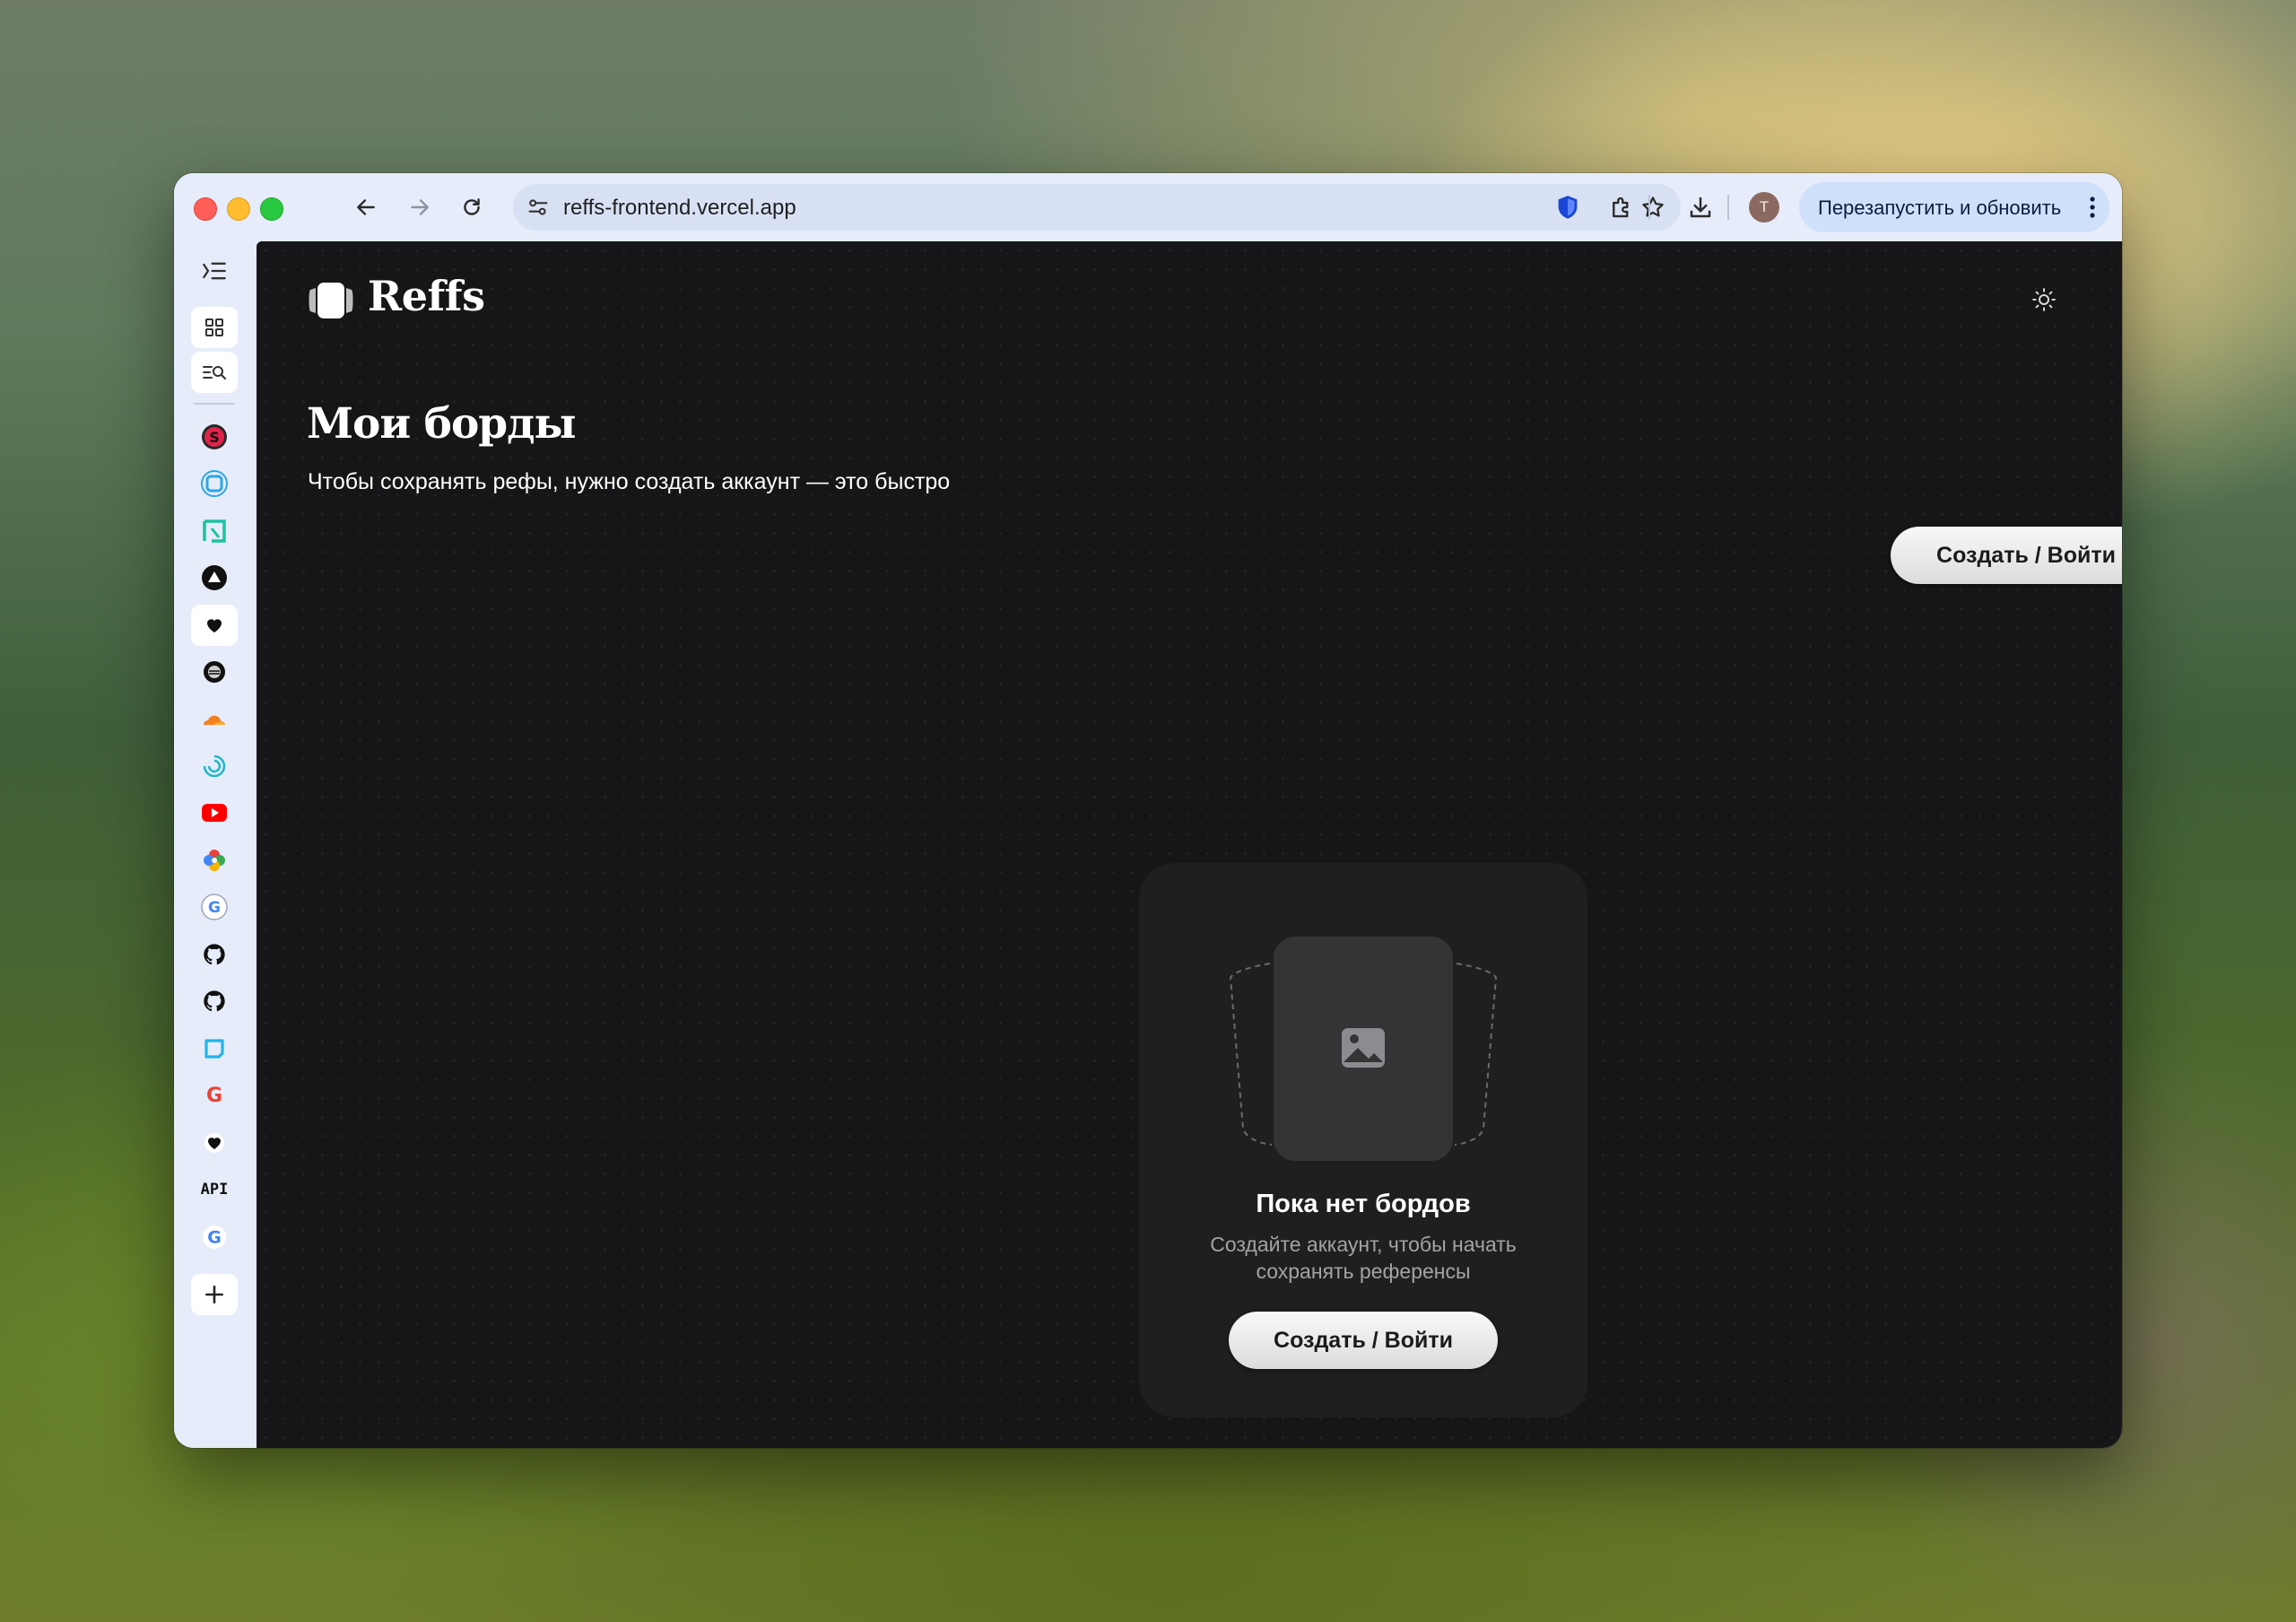 The image size is (2296, 1622). I want to click on app-swirl-icon, so click(214, 767).